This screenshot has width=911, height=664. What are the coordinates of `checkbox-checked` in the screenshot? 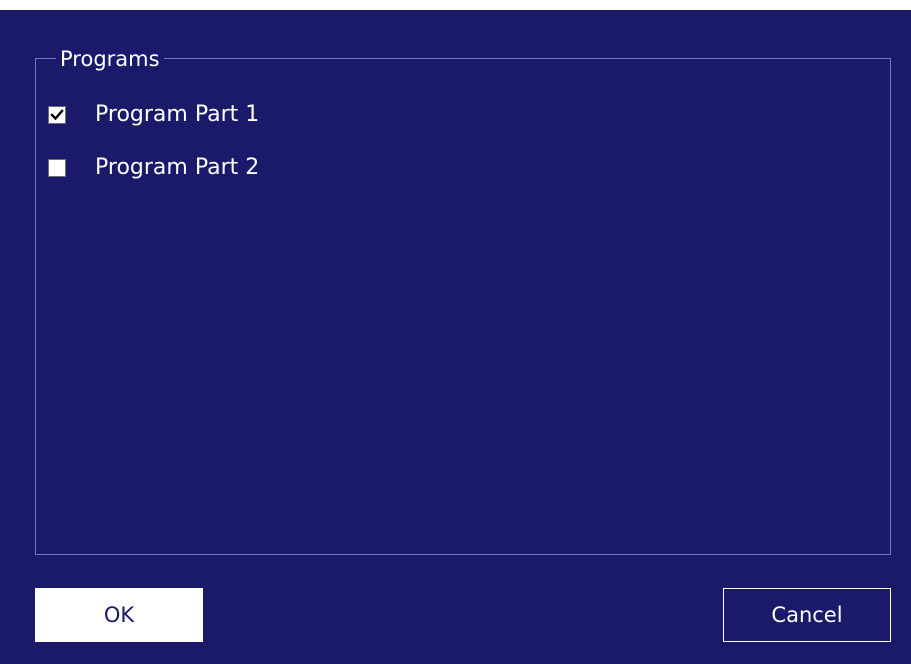 It's located at (57, 115).